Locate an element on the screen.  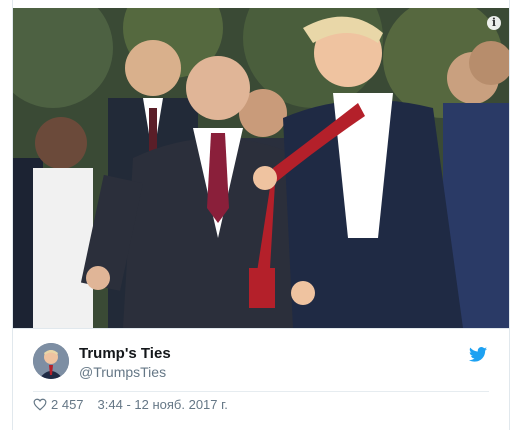
avatar-image is located at coordinates (51, 361).